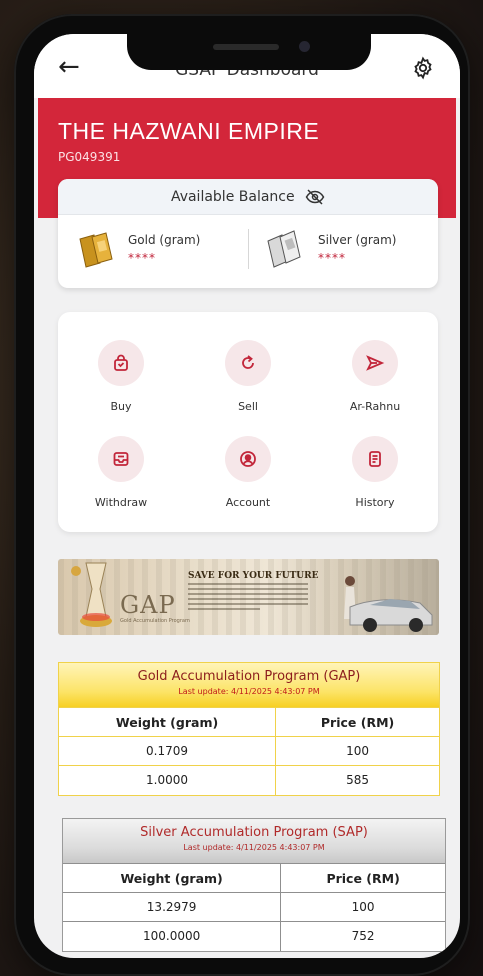 The height and width of the screenshot is (976, 483). What do you see at coordinates (248, 459) in the screenshot?
I see `user-circle-icon` at bounding box center [248, 459].